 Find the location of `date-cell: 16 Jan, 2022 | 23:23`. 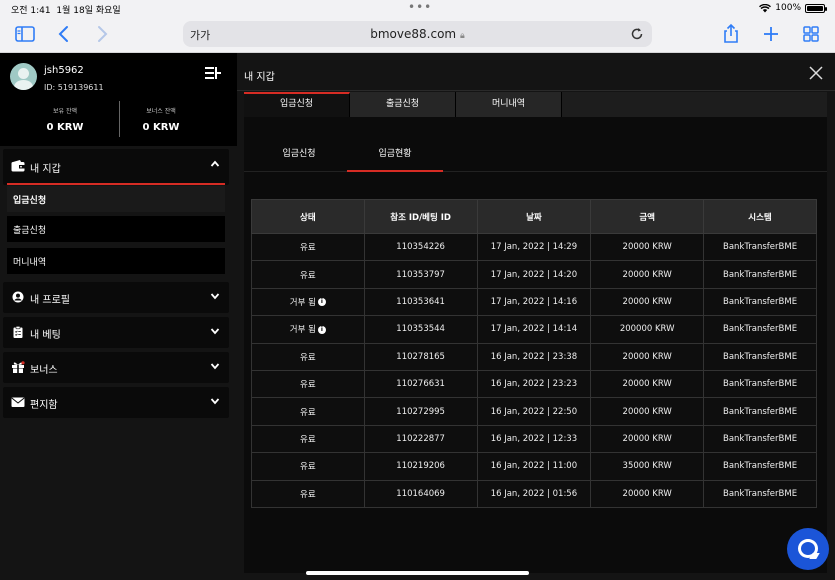

date-cell: 16 Jan, 2022 | 23:23 is located at coordinates (534, 384).